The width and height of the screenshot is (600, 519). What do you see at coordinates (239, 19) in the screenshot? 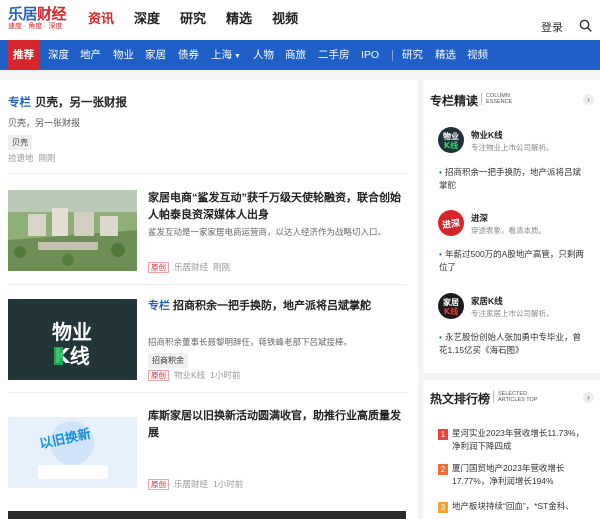
I see `nav-selected: 精选` at bounding box center [239, 19].